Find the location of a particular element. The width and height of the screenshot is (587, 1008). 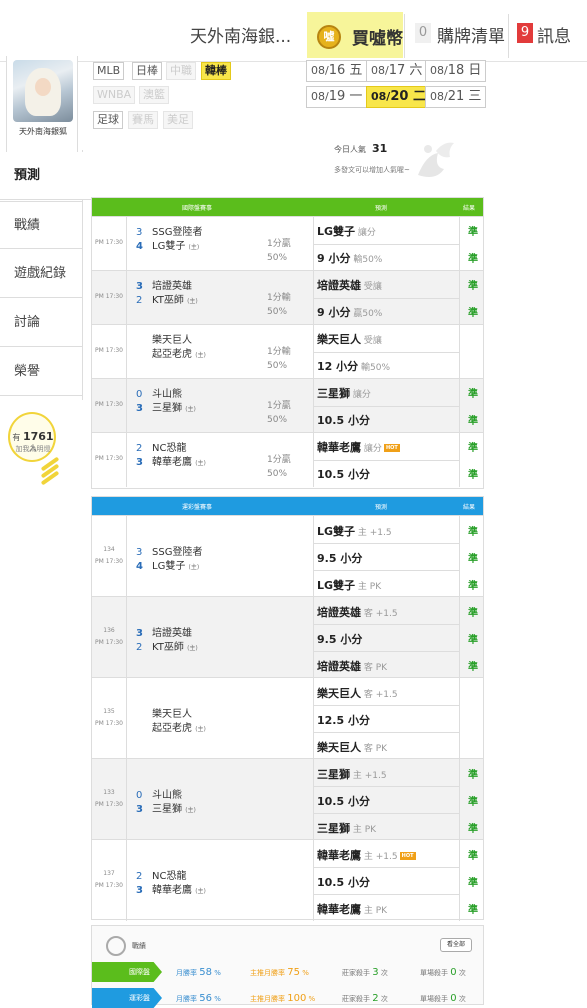

profile-name: 天外南海銀狐 is located at coordinates (43, 131).